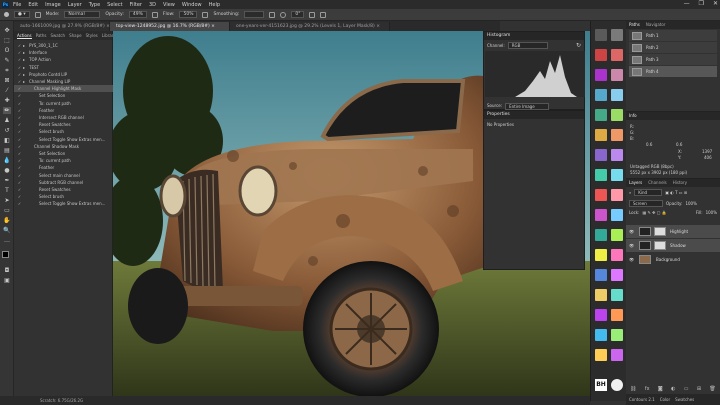 The height and width of the screenshot is (405, 720). Describe the element at coordinates (673, 231) in the screenshot. I see `layer-row: 👁 Highlight` at that location.